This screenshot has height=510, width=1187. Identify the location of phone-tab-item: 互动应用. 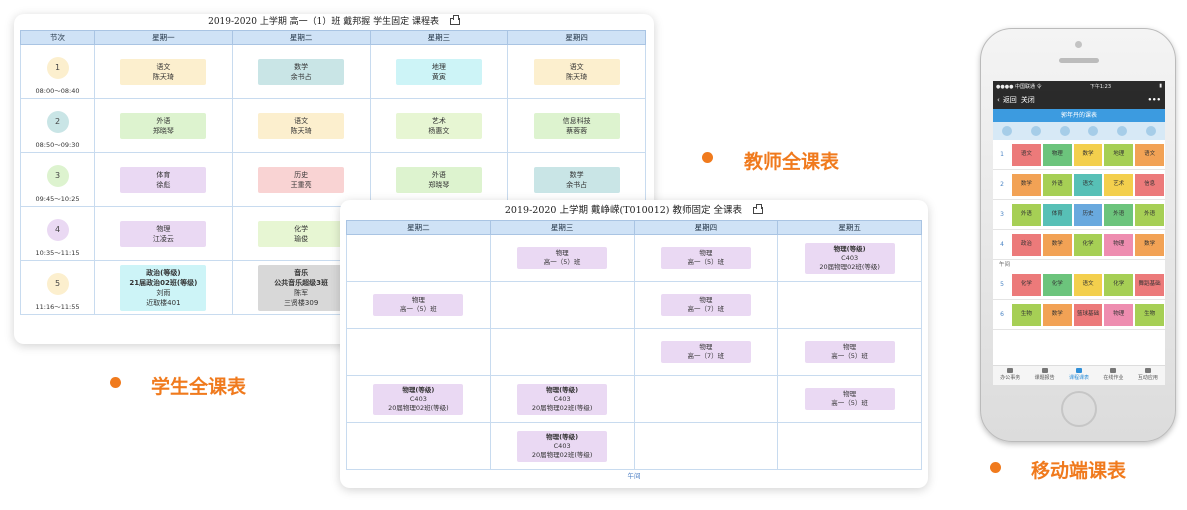
(1148, 375).